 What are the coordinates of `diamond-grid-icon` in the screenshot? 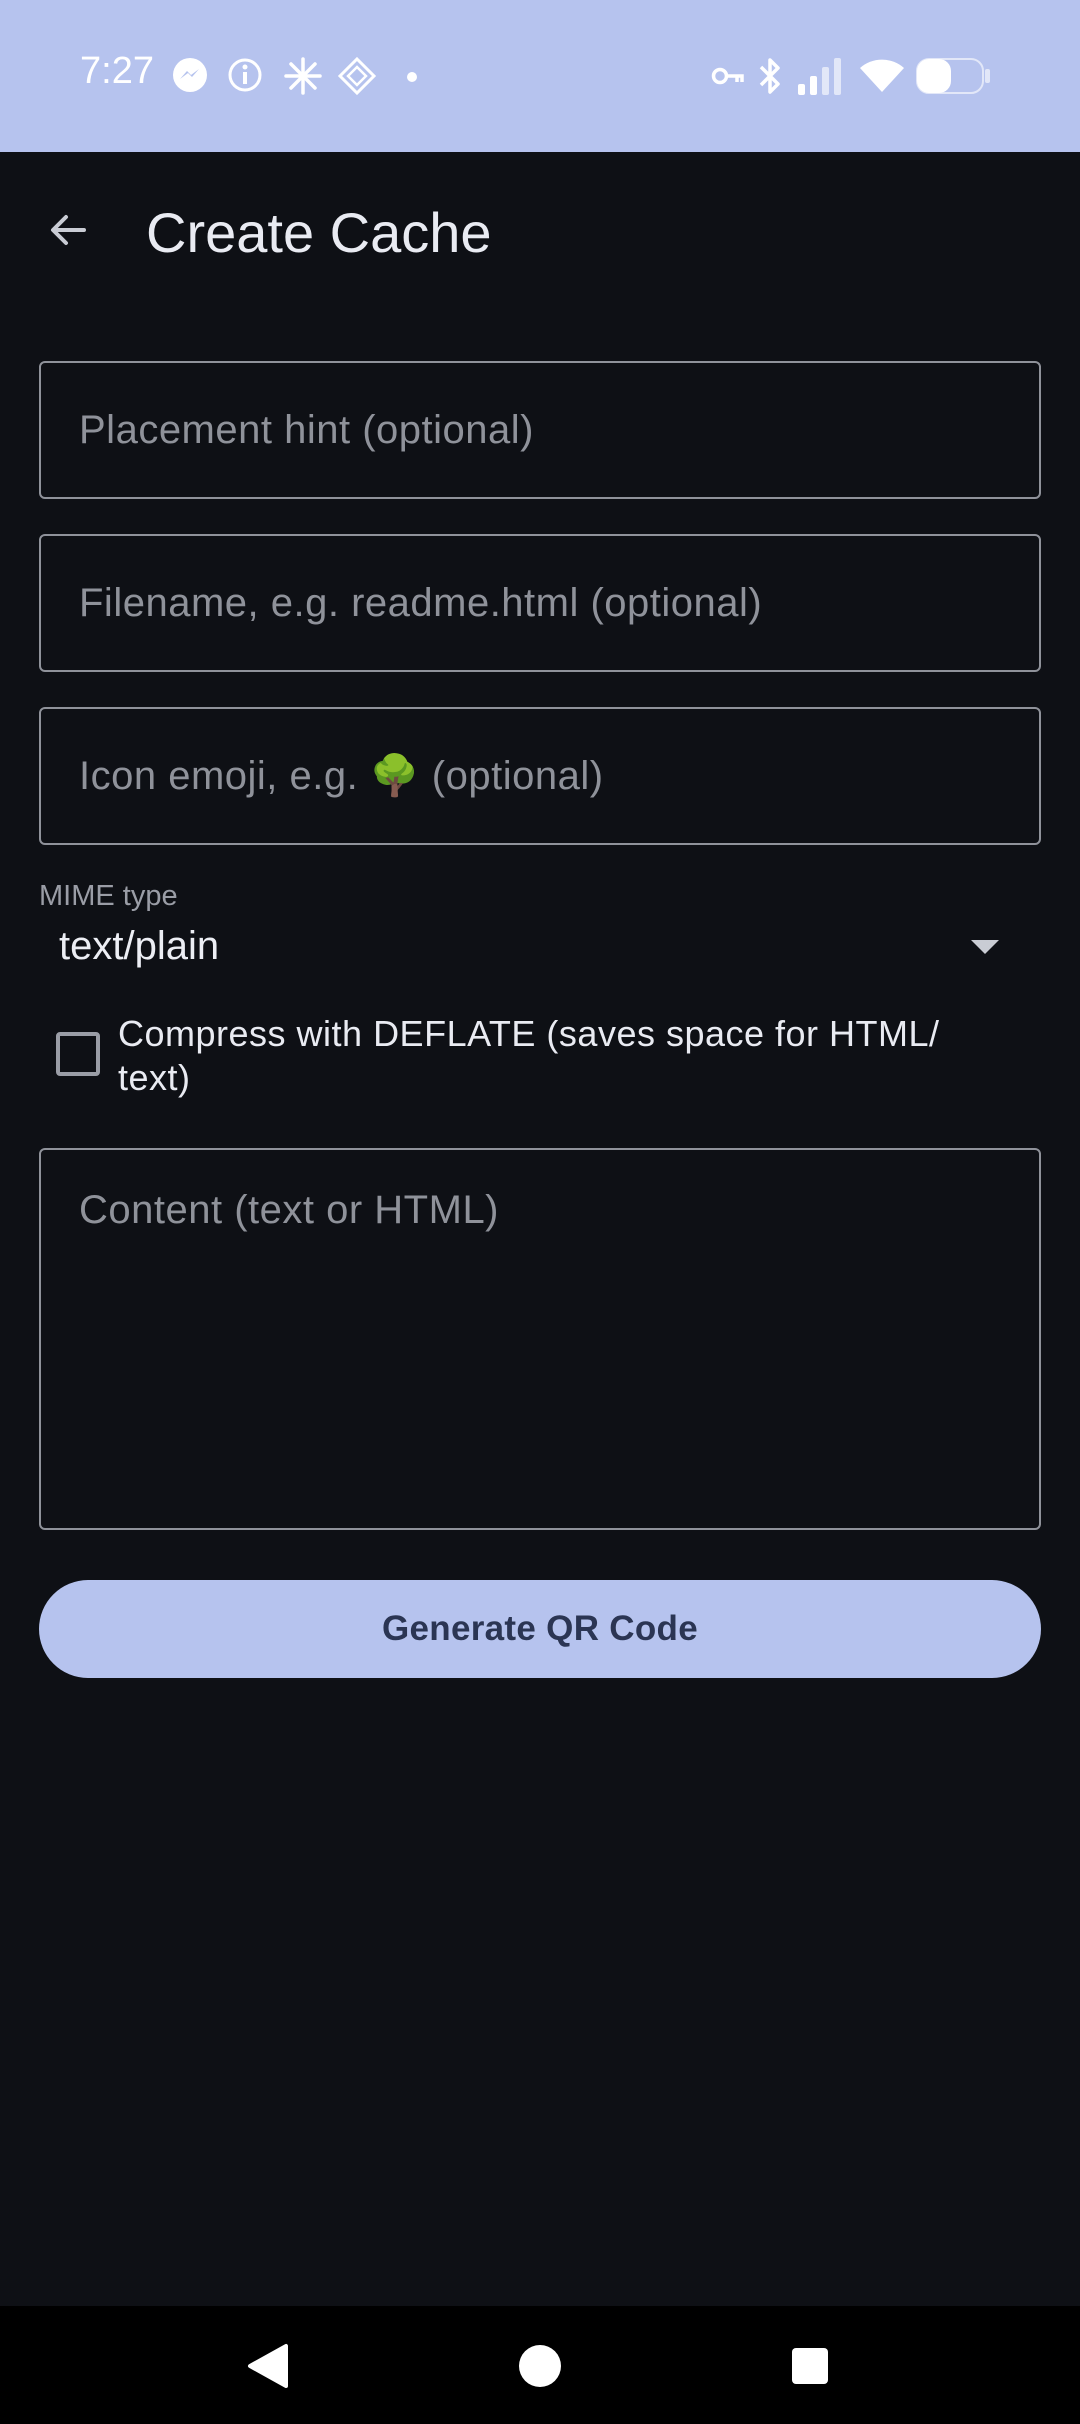 It's located at (357, 78).